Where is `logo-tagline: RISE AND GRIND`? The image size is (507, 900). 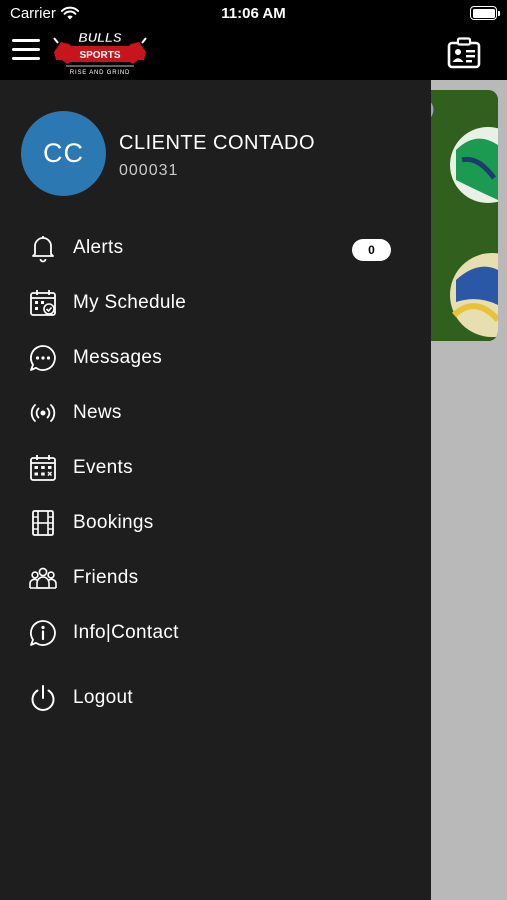 logo-tagline: RISE AND GRIND is located at coordinates (100, 73).